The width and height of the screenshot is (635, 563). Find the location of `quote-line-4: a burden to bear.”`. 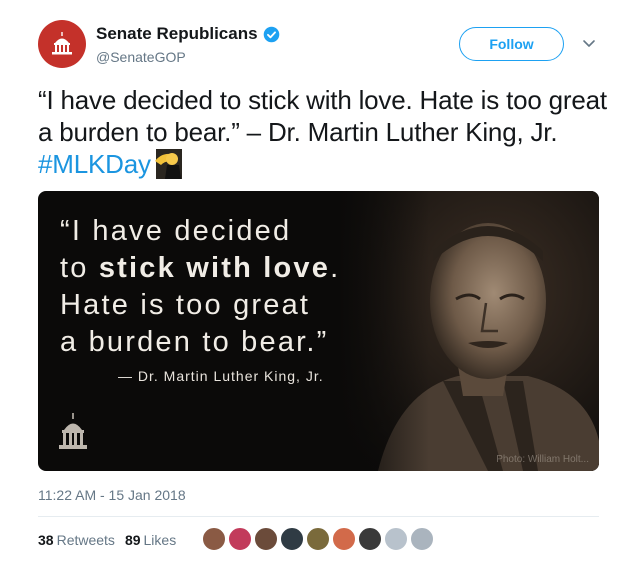

quote-line-4: a burden to bear.” is located at coordinates (194, 342).